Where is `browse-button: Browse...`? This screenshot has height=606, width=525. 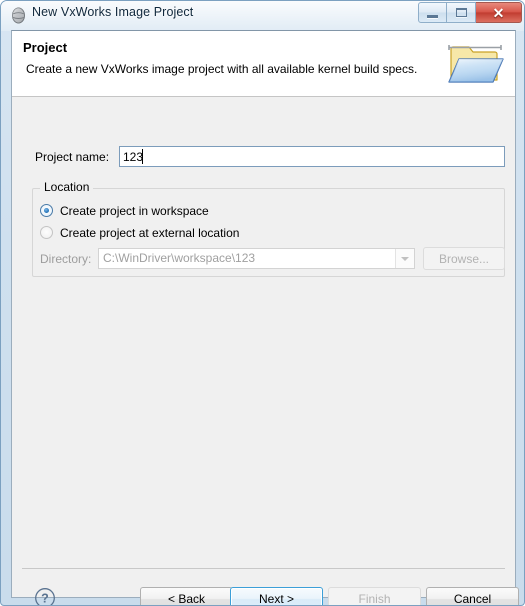 browse-button: Browse... is located at coordinates (464, 258).